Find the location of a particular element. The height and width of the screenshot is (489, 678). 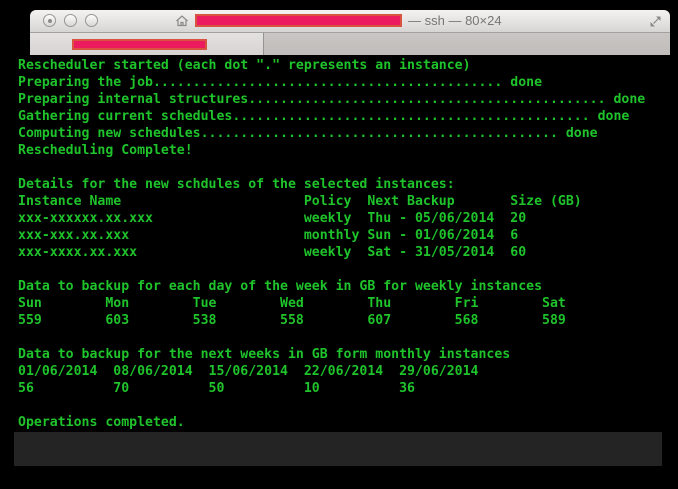

traffic-lights is located at coordinates (70, 20).